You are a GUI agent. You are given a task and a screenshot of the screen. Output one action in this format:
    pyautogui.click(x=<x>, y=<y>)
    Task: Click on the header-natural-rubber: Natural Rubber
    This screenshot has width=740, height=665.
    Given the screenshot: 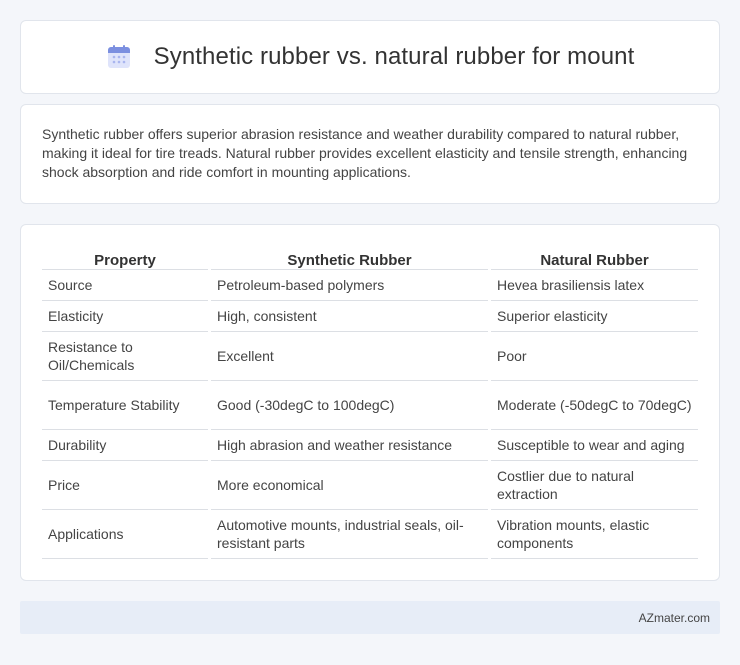 What is the action you would take?
    pyautogui.click(x=594, y=257)
    